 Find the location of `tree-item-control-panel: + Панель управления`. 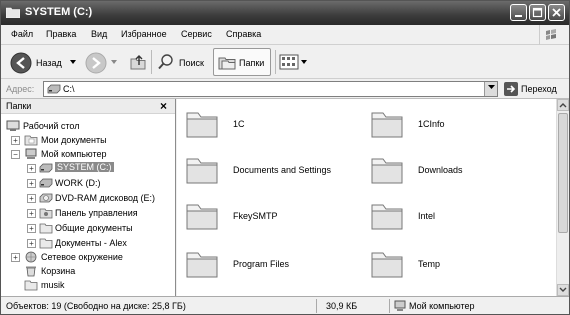

tree-item-control-panel: + Панель управления is located at coordinates (99, 213).